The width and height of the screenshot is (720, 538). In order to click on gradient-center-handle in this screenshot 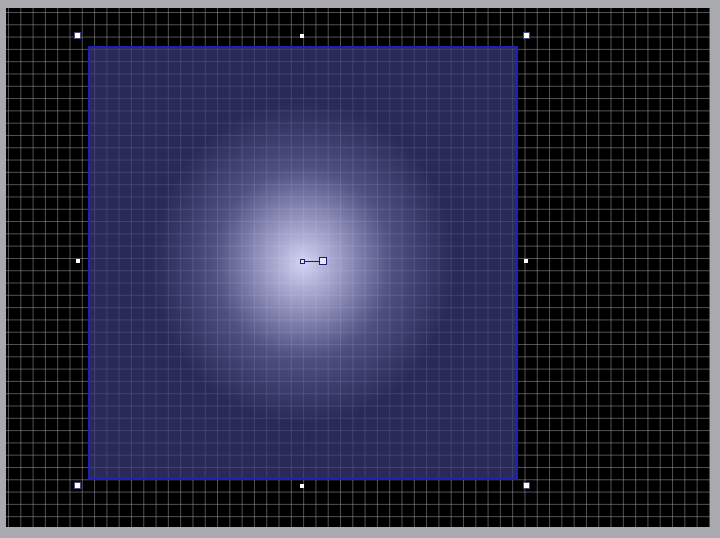, I will do `click(302, 261)`.